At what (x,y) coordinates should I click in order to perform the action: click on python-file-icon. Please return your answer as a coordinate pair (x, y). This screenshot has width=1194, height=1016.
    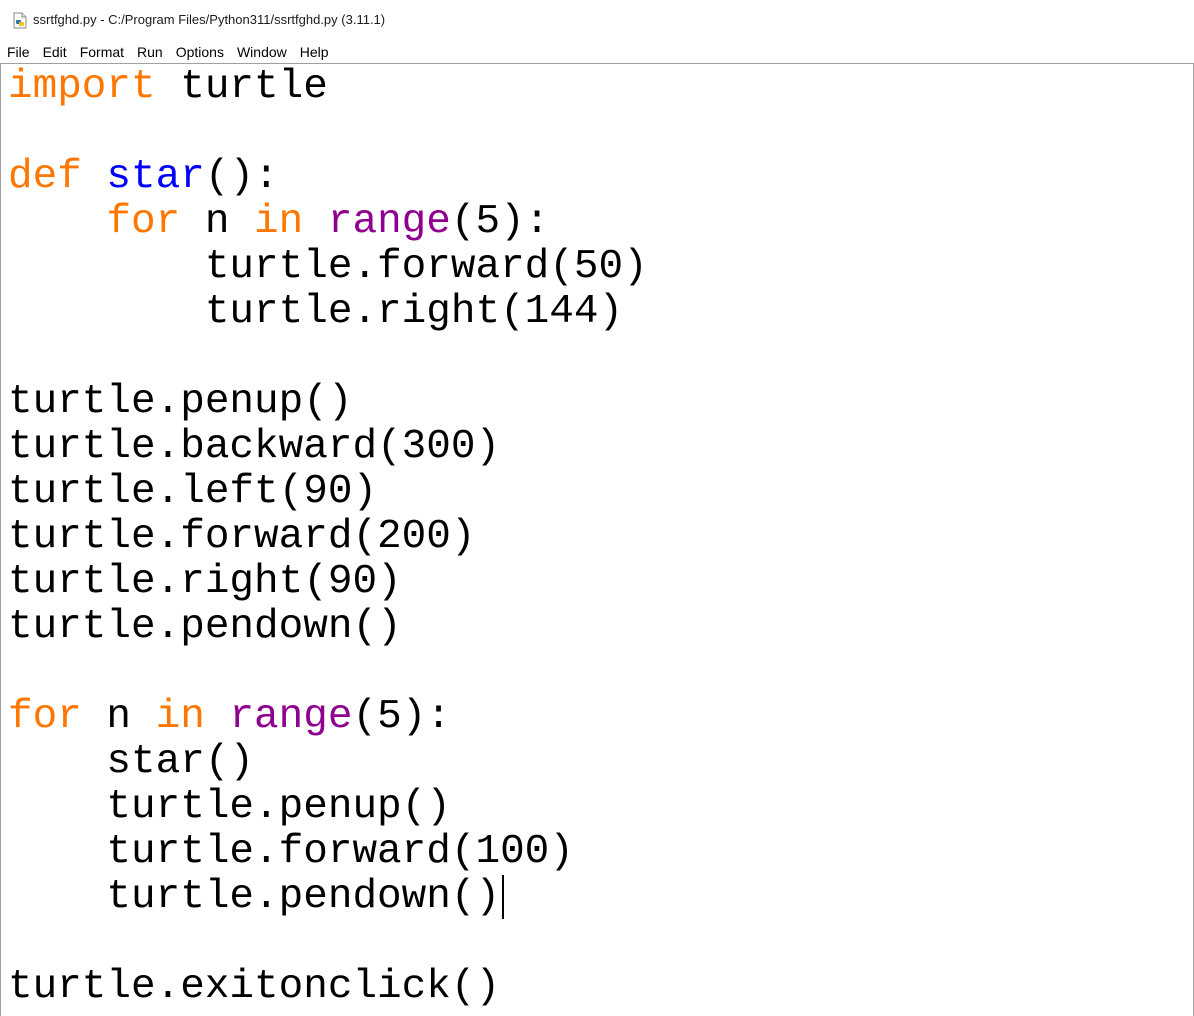
    Looking at the image, I should click on (20, 20).